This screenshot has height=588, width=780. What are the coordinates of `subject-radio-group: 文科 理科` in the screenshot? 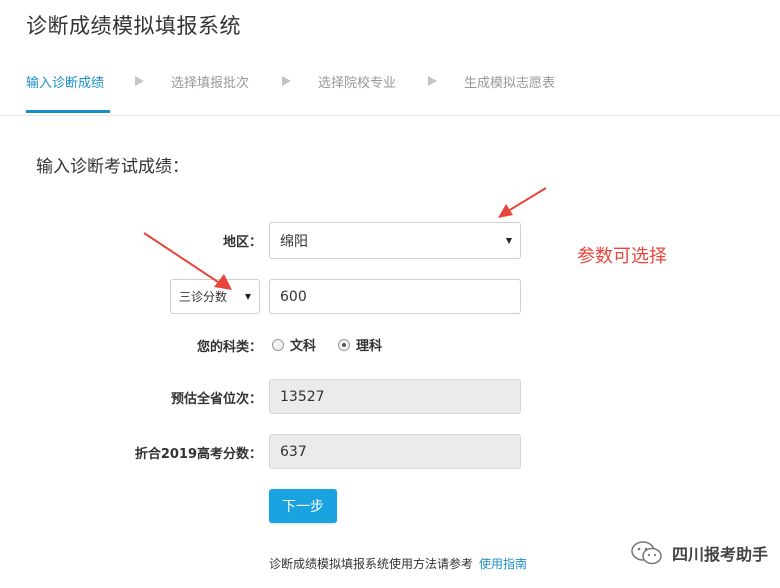 It's located at (338, 344).